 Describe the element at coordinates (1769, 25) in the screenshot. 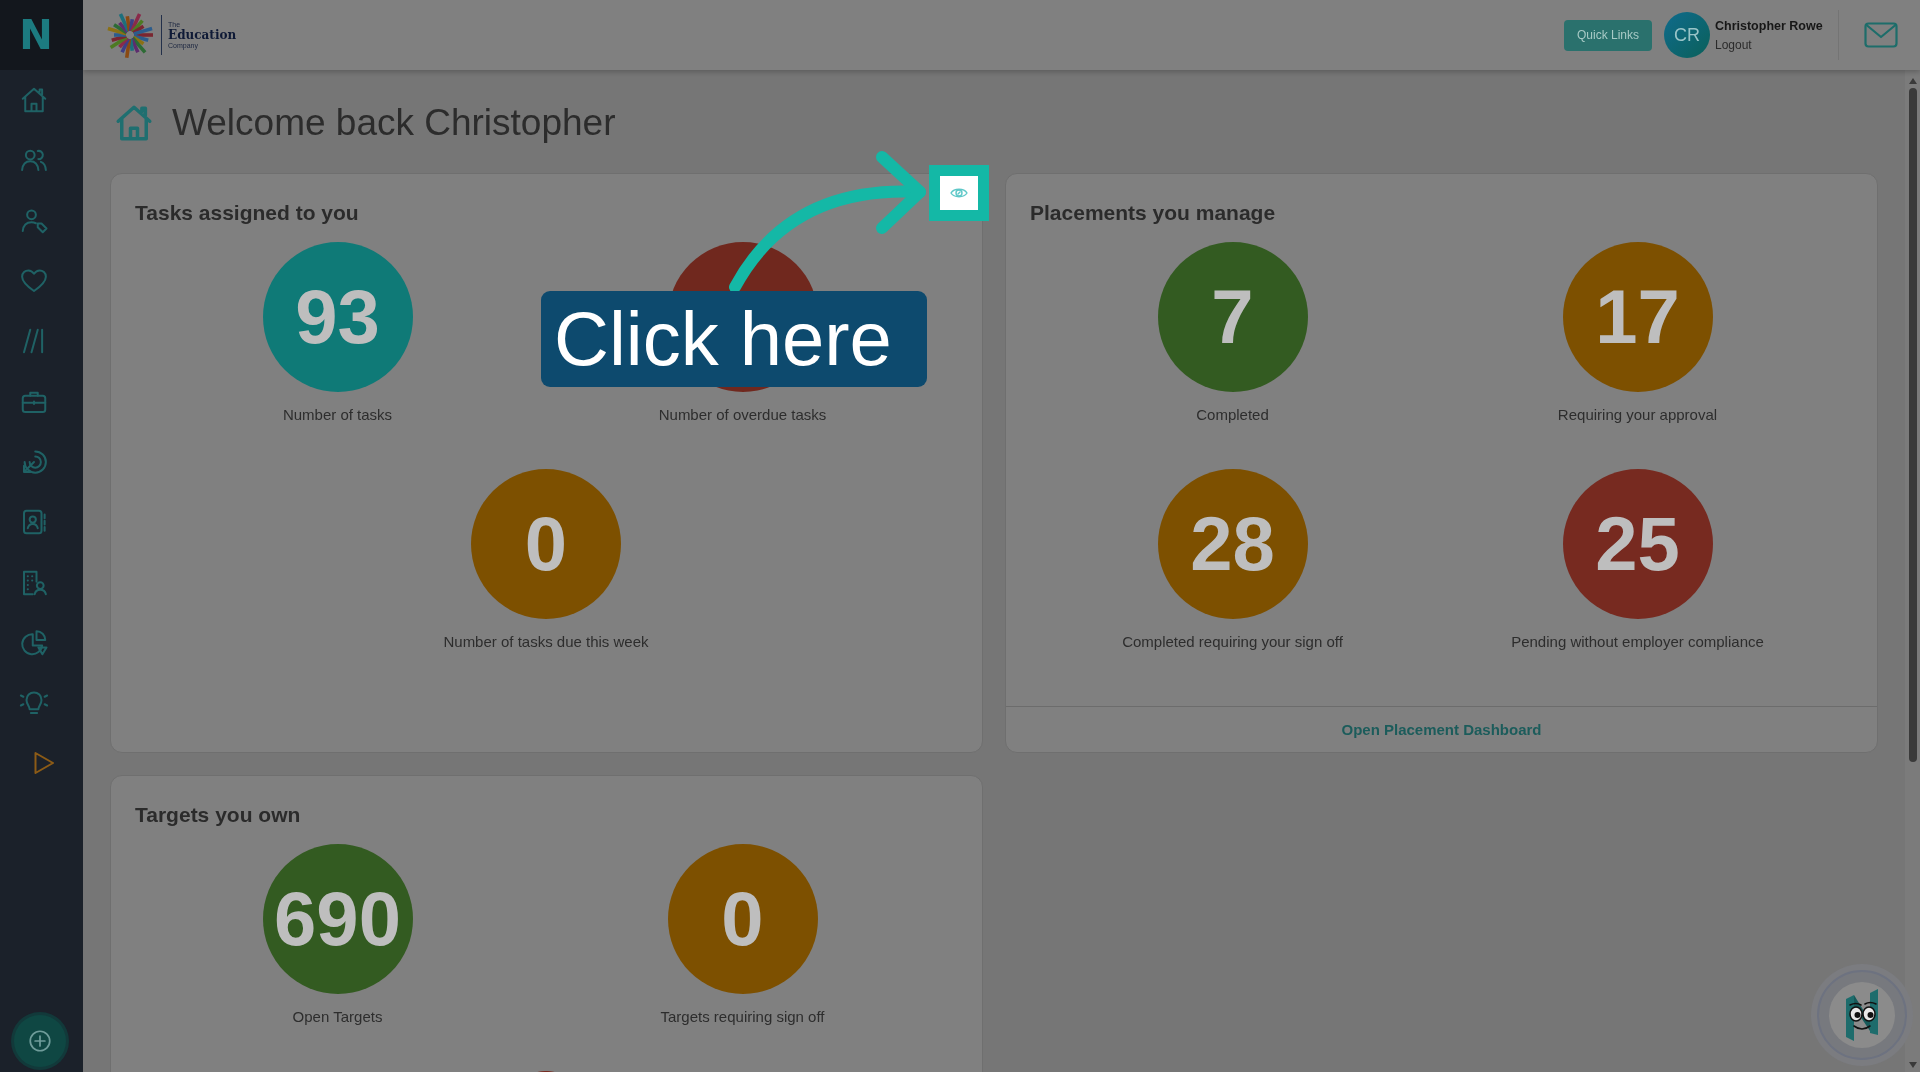

I see `user-name: Christopher Rowe` at that location.